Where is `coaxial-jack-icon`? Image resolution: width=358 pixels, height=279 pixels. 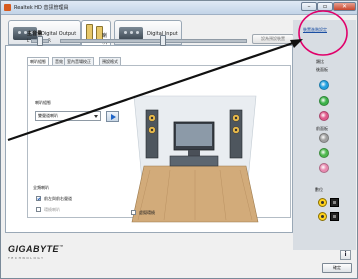 coaxial-jack-icon is located at coordinates (322, 202).